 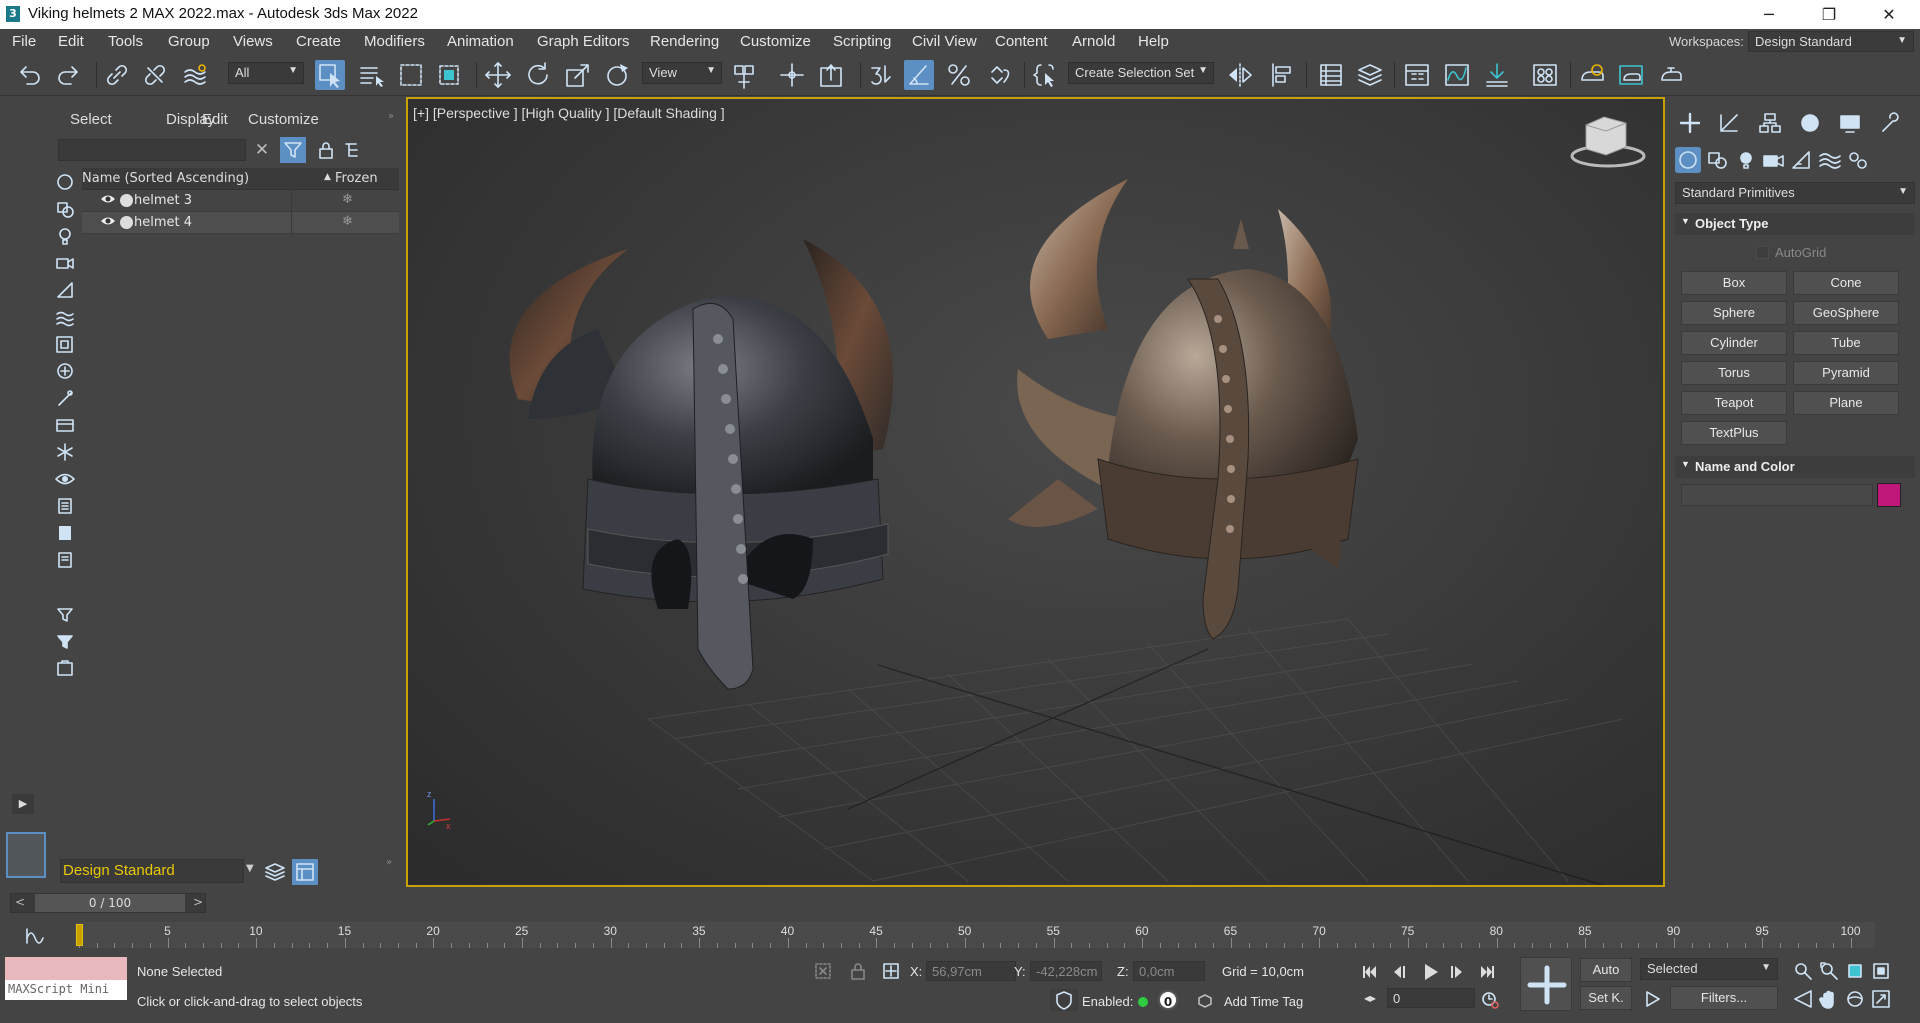 What do you see at coordinates (1690, 123) in the screenshot?
I see `create-tab` at bounding box center [1690, 123].